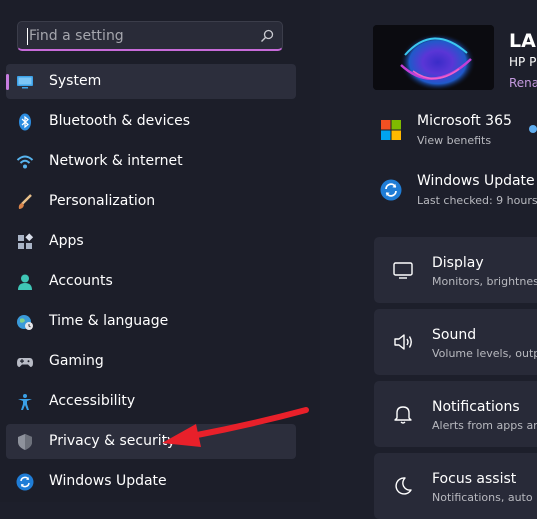  I want to click on sidebar-item-label: Personalization, so click(102, 201).